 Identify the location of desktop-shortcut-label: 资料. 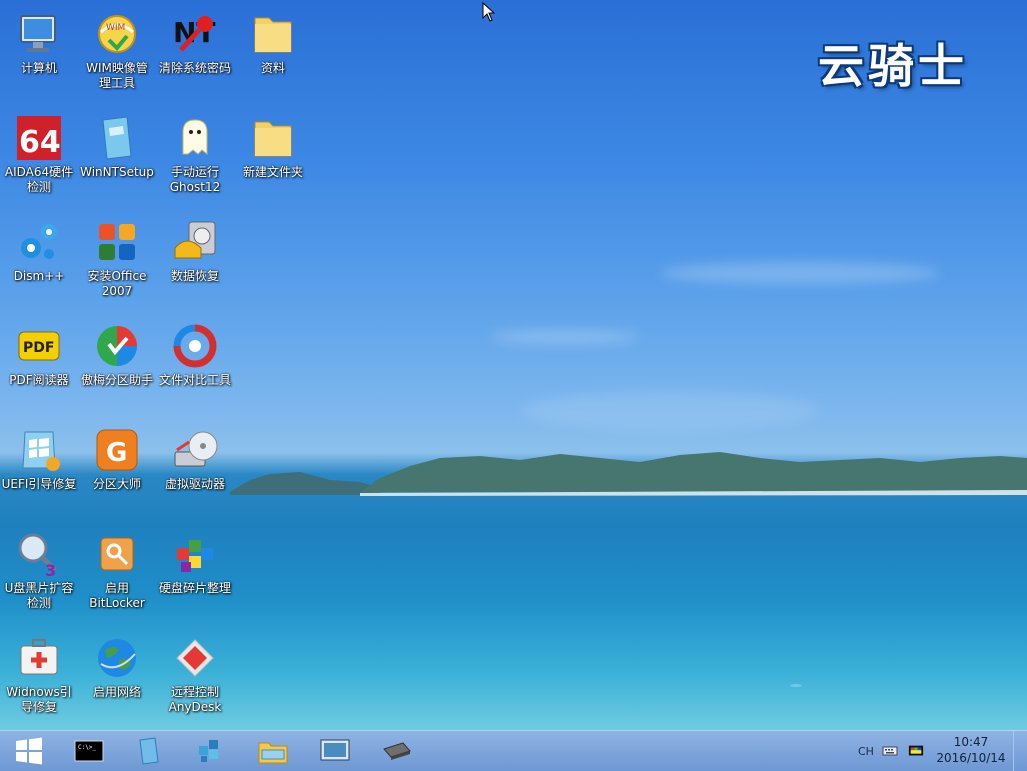
(272, 68).